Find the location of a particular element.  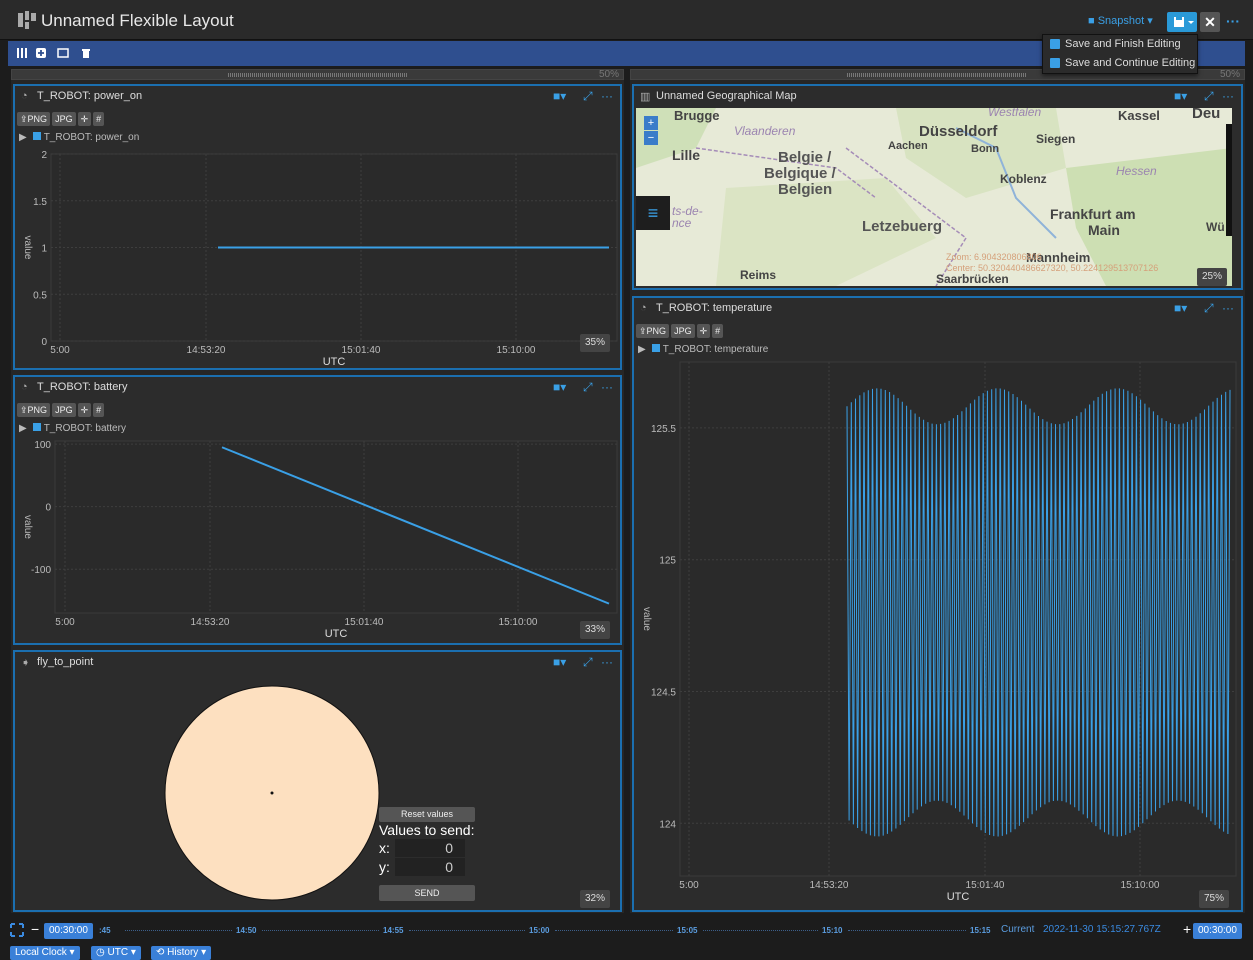

legend: ▶ T_ROBOT: power_on is located at coordinates (79, 137).